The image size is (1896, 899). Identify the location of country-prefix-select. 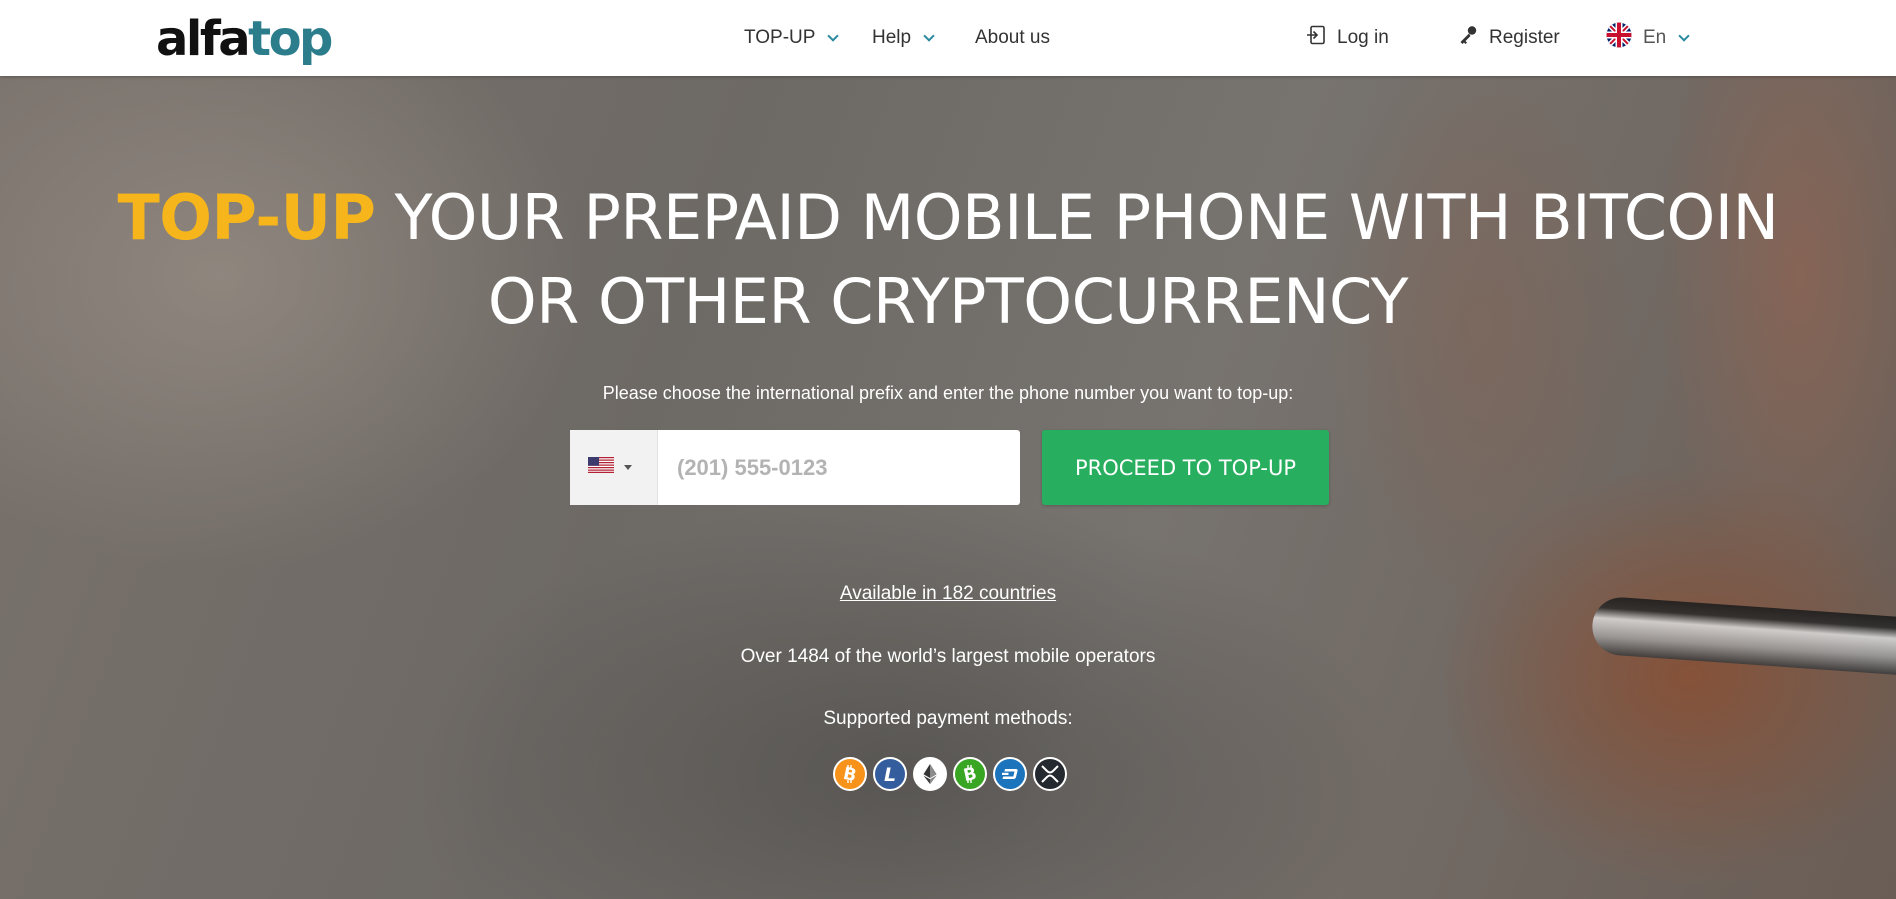
(614, 467).